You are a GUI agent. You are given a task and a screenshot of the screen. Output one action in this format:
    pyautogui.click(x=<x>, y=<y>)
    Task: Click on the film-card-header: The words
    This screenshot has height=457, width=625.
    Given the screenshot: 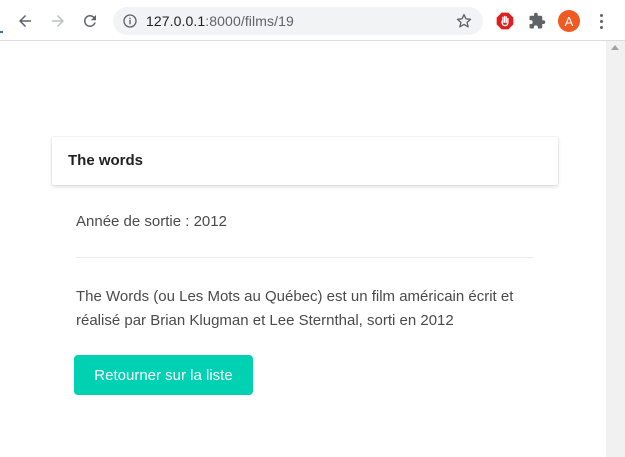 What is the action you would take?
    pyautogui.click(x=305, y=161)
    